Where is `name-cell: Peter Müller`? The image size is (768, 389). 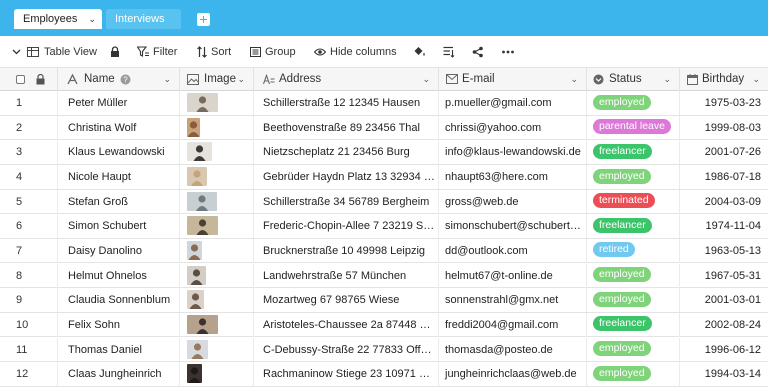 name-cell: Peter Müller is located at coordinates (119, 103).